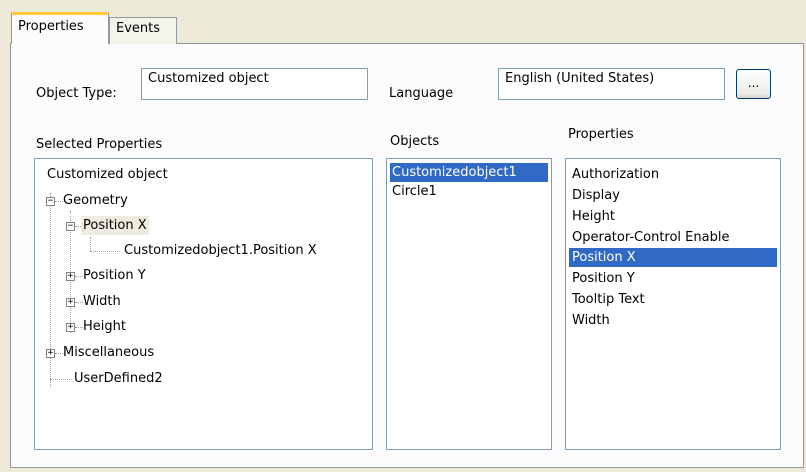 This screenshot has width=806, height=472. What do you see at coordinates (602, 278) in the screenshot?
I see `list-item: Position Y` at bounding box center [602, 278].